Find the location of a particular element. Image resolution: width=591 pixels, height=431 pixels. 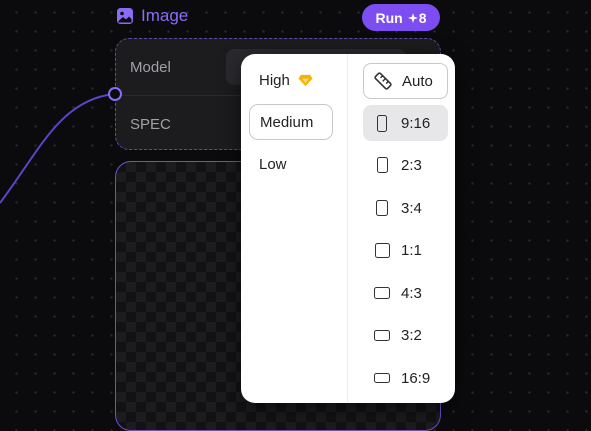

ratio-label: 1:1 is located at coordinates (411, 250).